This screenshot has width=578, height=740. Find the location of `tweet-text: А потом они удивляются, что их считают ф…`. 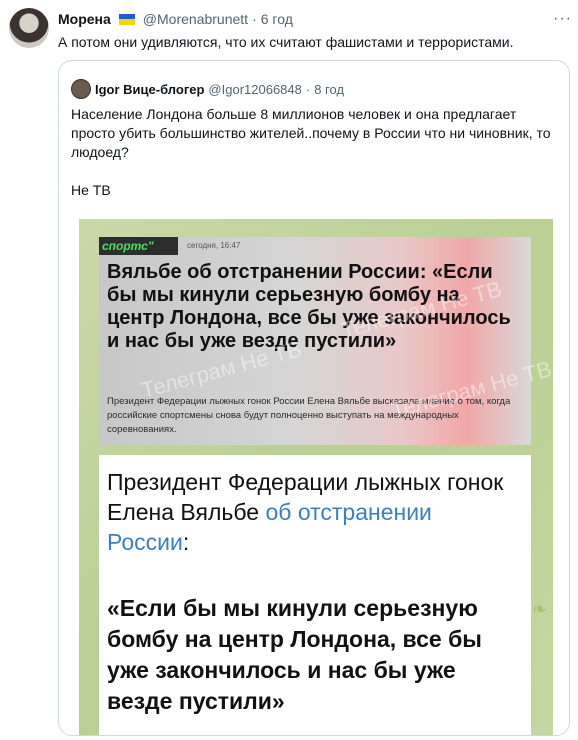

tweet-text: А потом они удивляются, что их считают ф… is located at coordinates (286, 42).